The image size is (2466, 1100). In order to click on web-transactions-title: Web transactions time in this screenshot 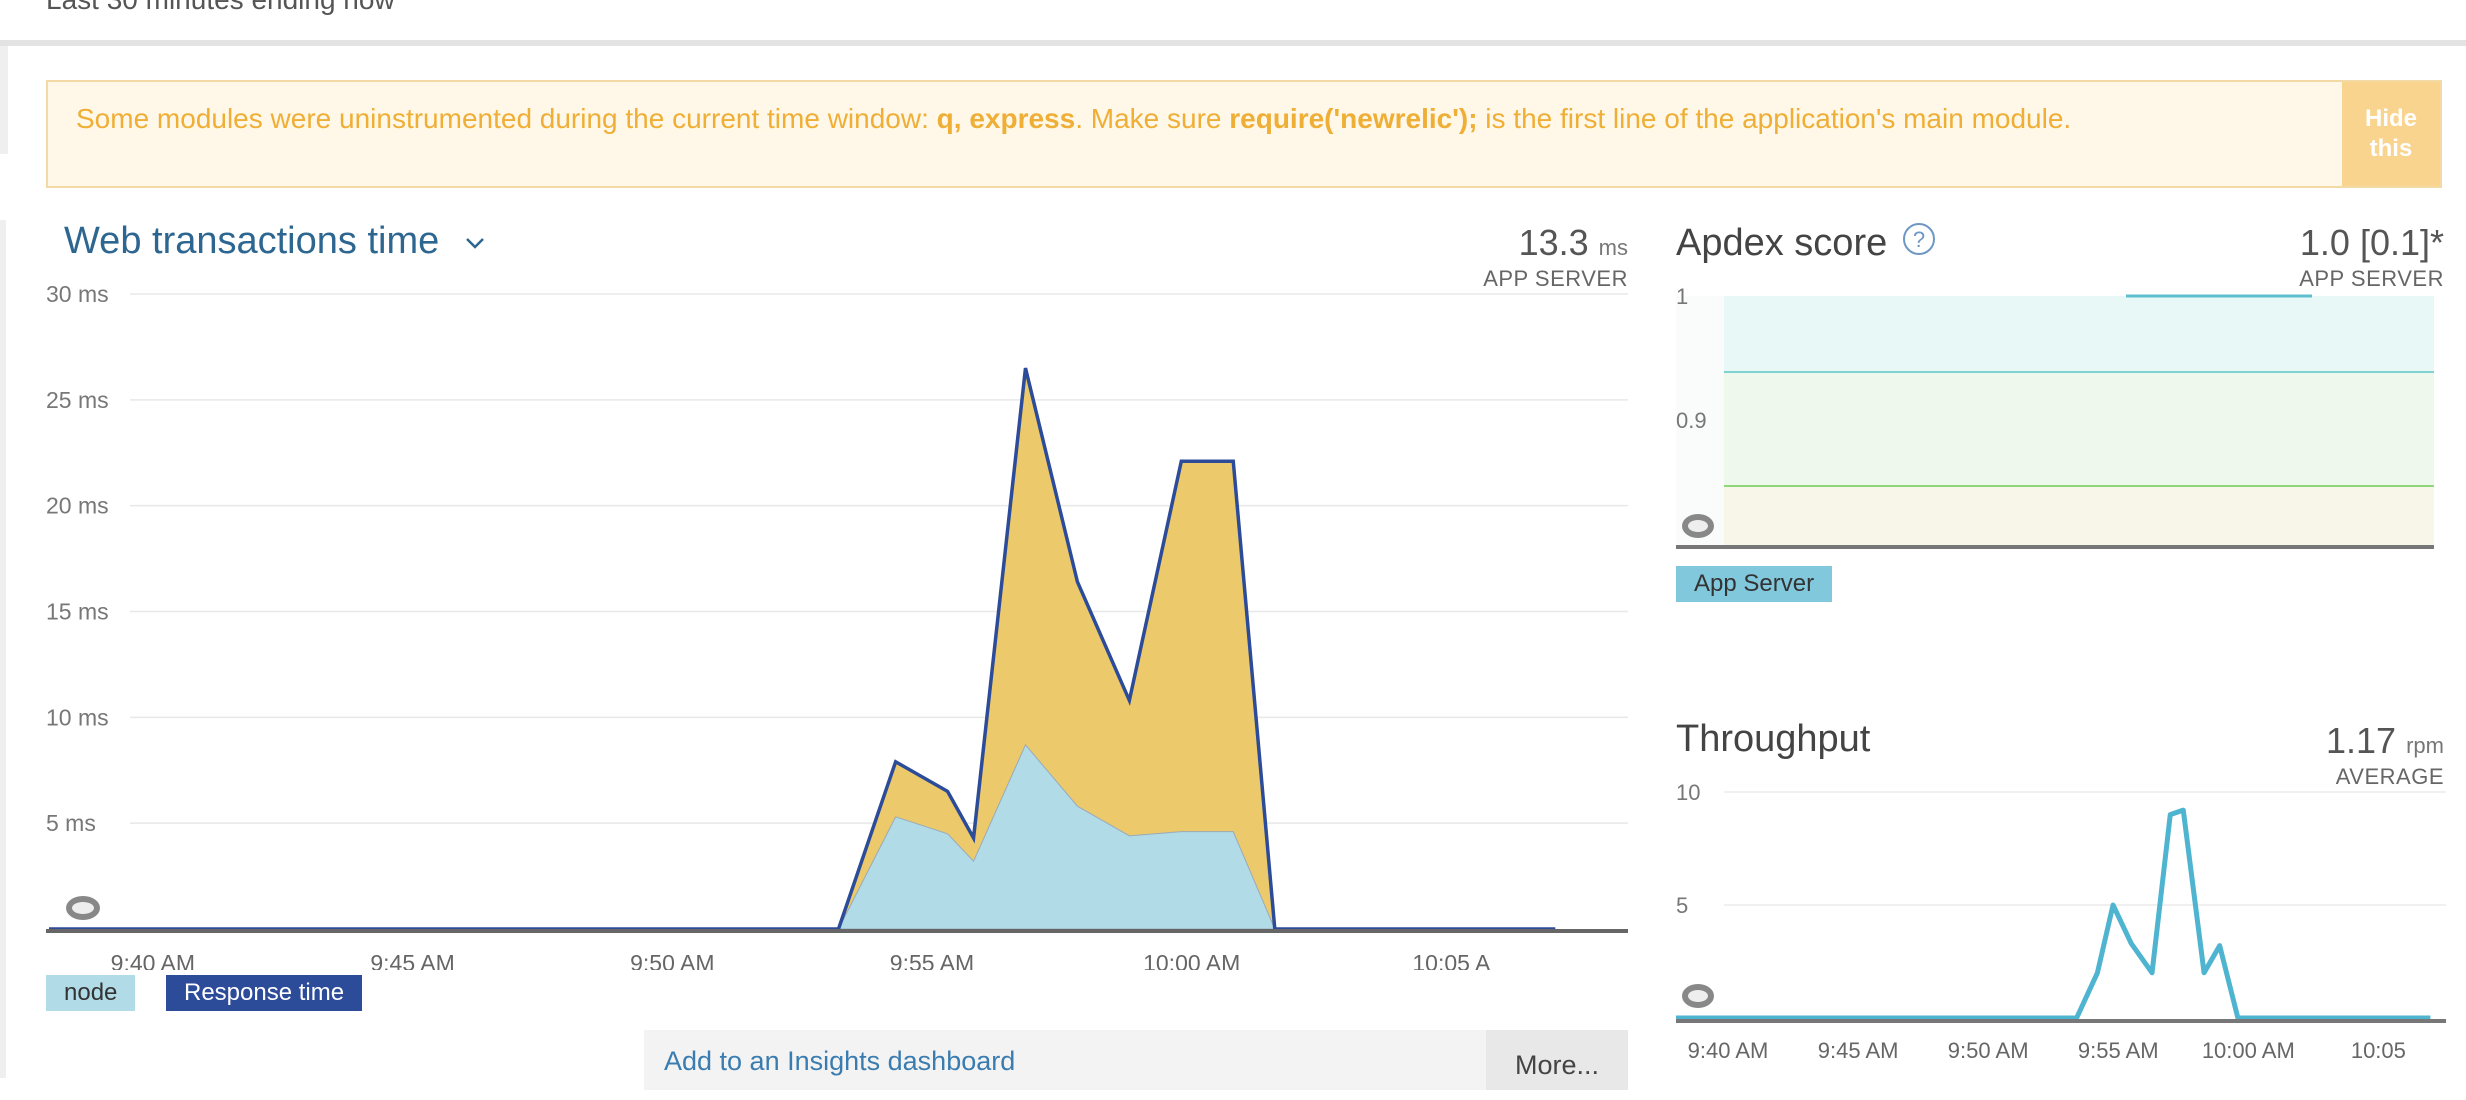, I will do `click(275, 241)`.